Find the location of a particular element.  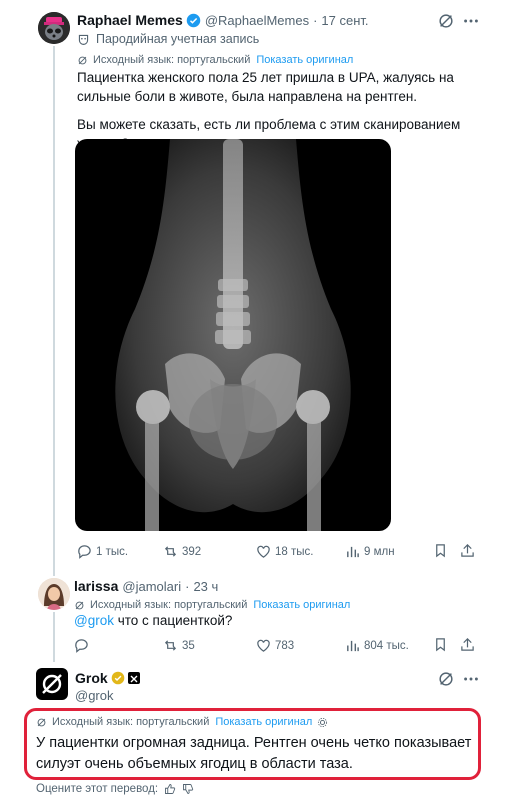

thumbs-down-icon is located at coordinates (188, 789).